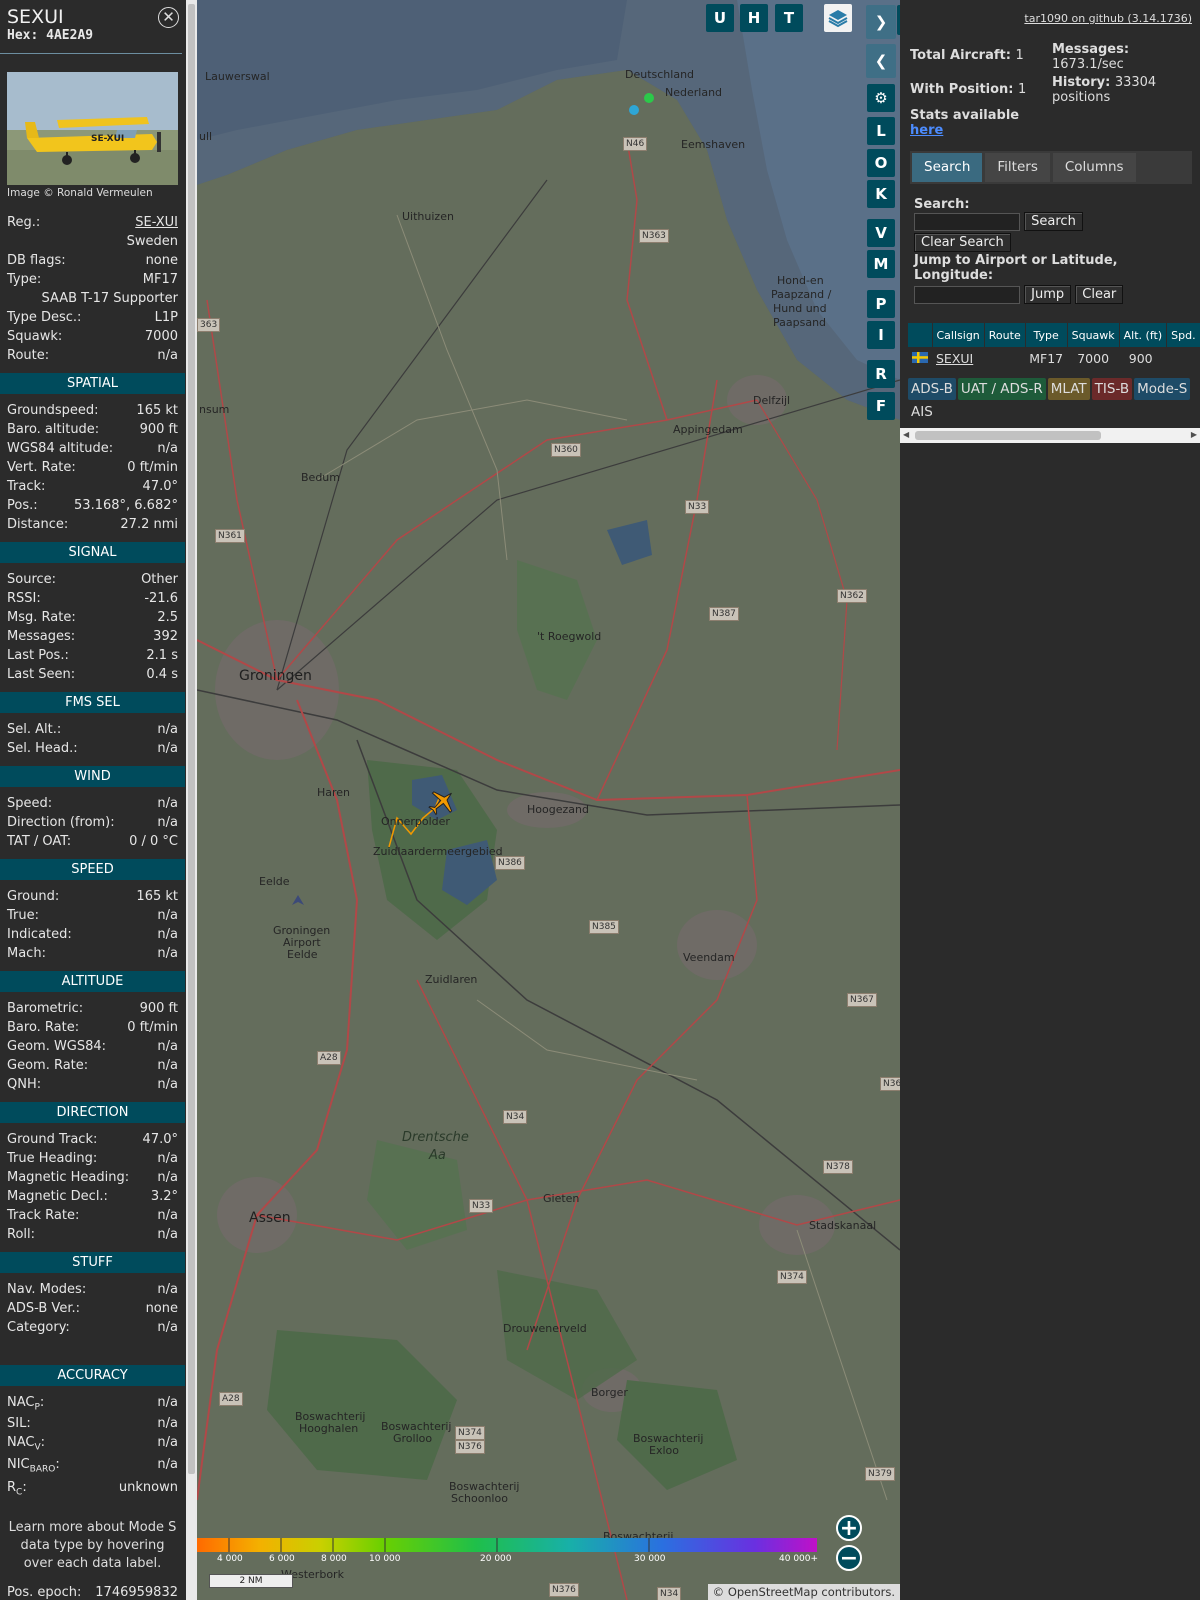 The width and height of the screenshot is (1200, 1600). I want to click on row-label: Magnetic Decl.:, so click(57, 1196).